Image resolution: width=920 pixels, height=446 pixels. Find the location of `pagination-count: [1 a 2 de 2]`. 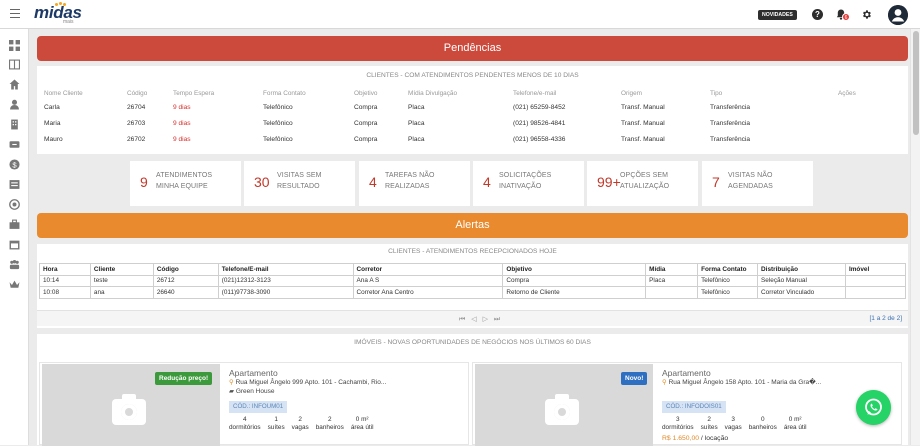

pagination-count: [1 a 2 de 2] is located at coordinates (885, 318).